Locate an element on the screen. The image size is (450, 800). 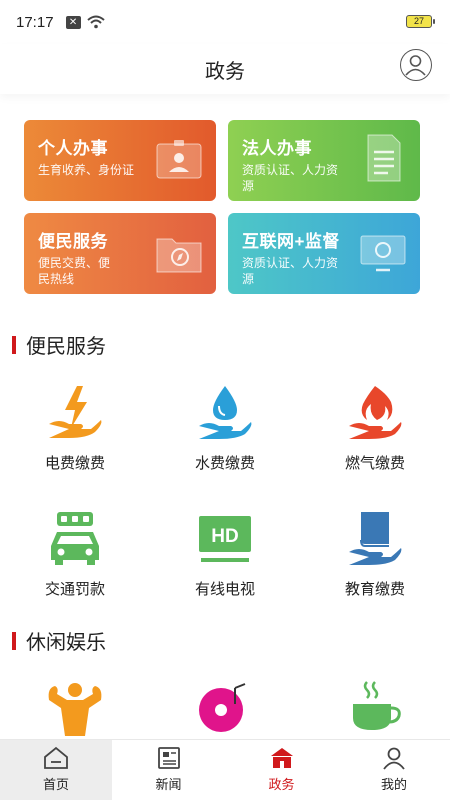
card-subtitle: 生育收养、身份证 is located at coordinates (86, 170).